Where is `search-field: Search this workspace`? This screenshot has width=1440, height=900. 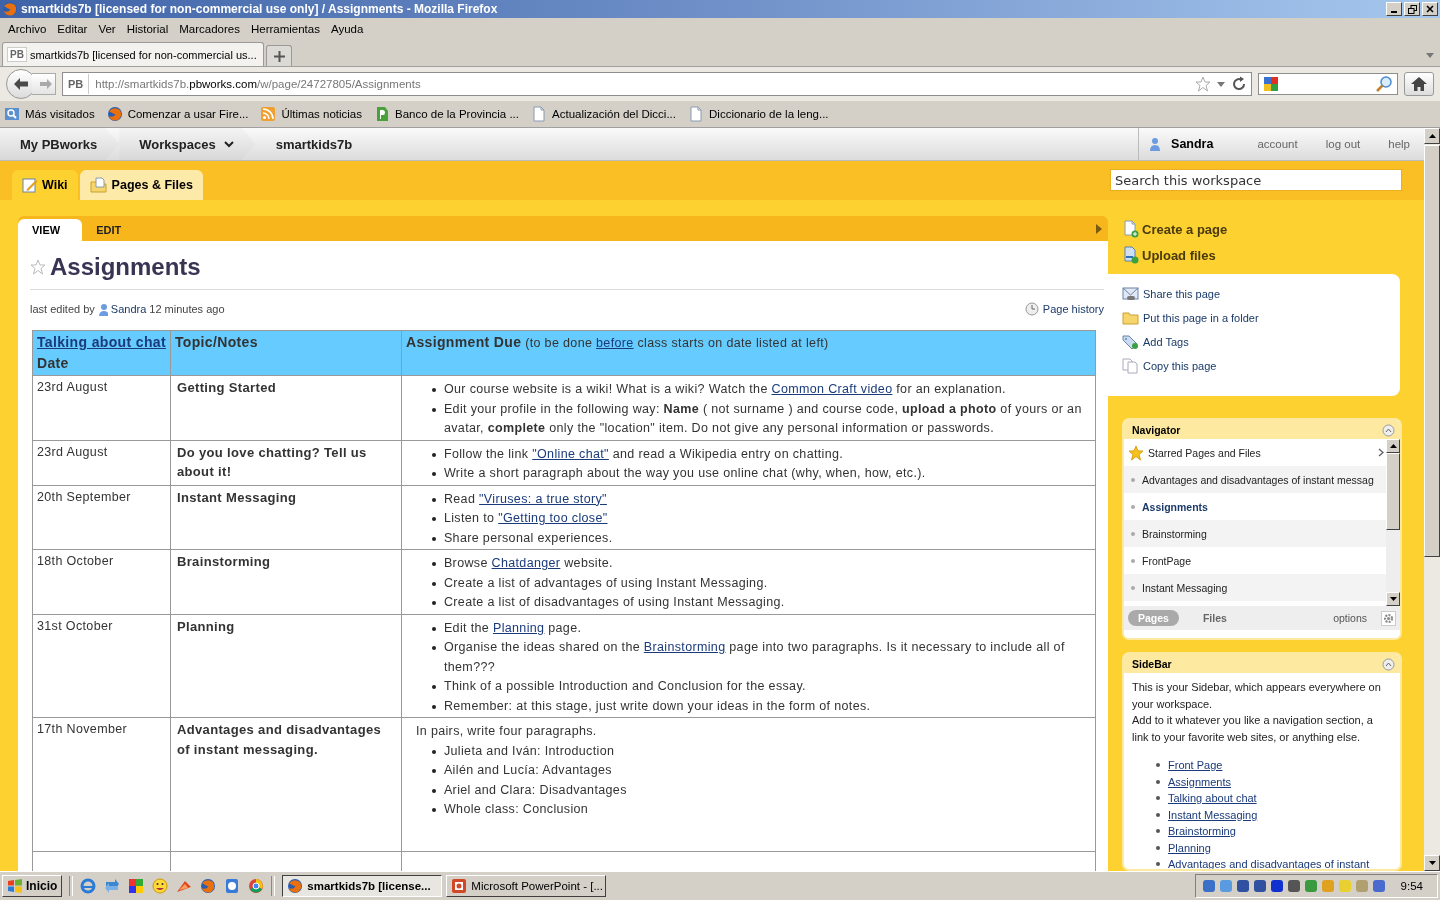 search-field: Search this workspace is located at coordinates (1256, 180).